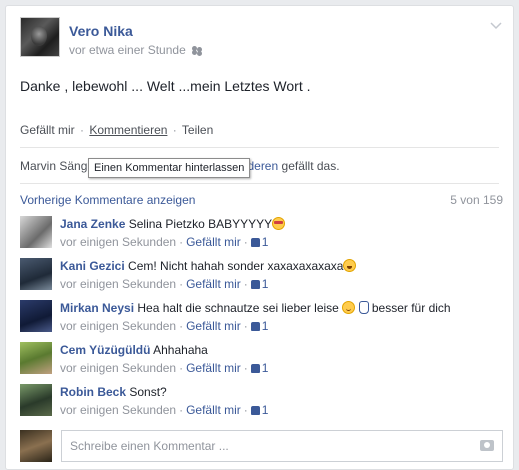 Image resolution: width=519 pixels, height=470 pixels. I want to click on comment-text: Hea halt die schnautze sei lieber leise, so click(238, 308).